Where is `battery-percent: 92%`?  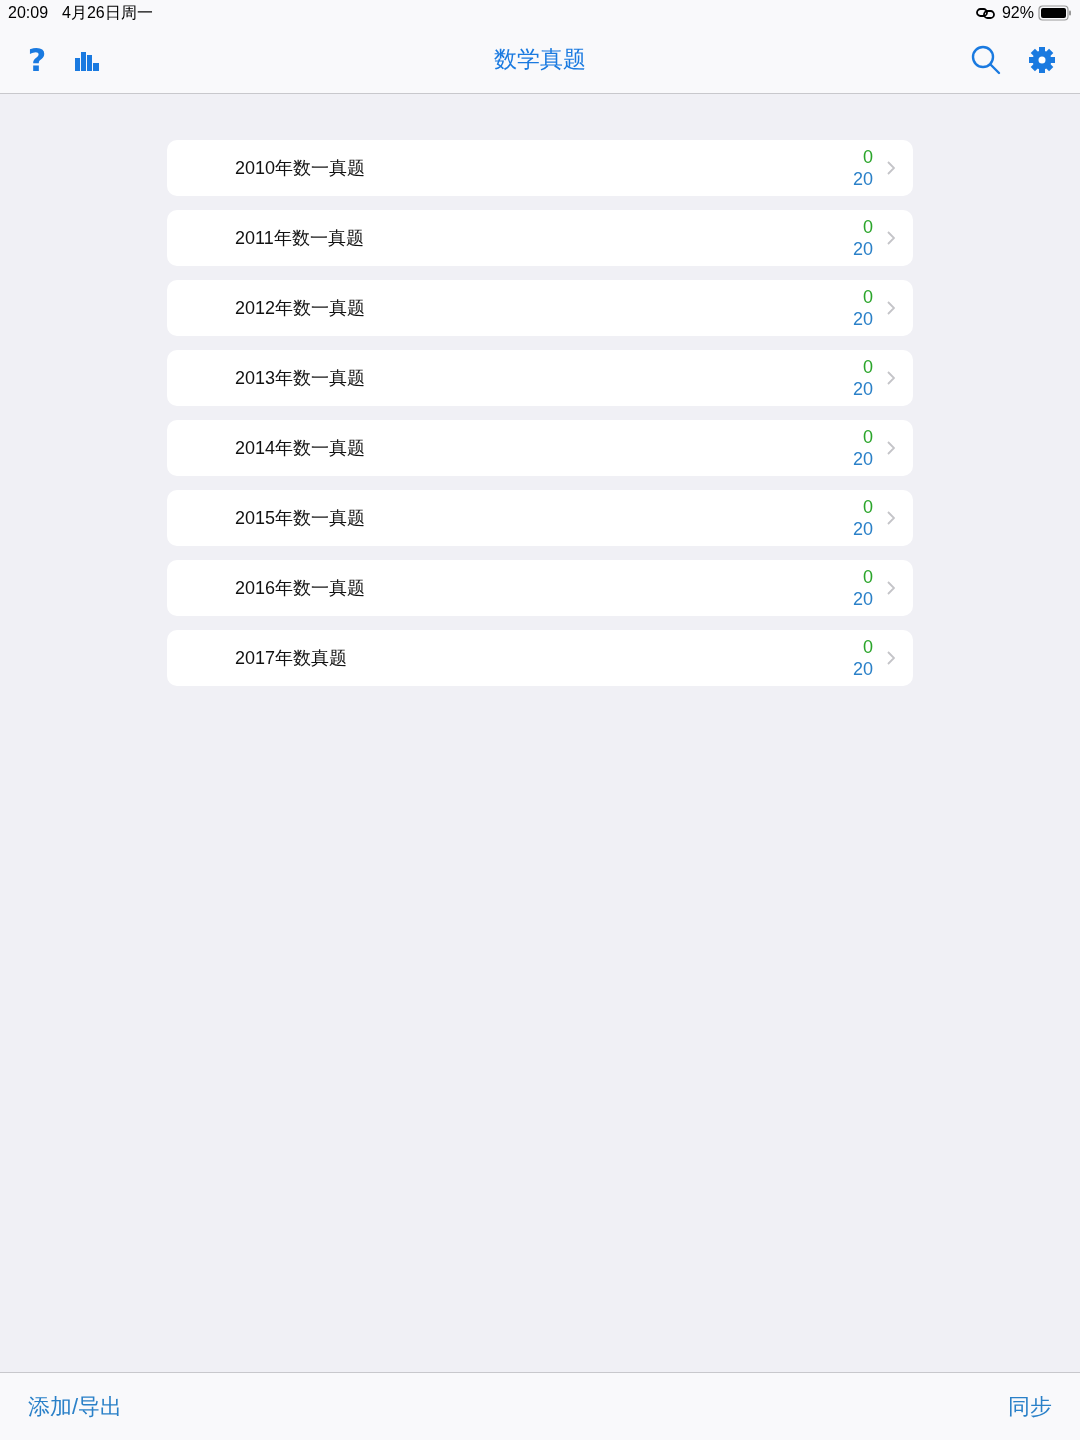
battery-percent: 92% is located at coordinates (1017, 13).